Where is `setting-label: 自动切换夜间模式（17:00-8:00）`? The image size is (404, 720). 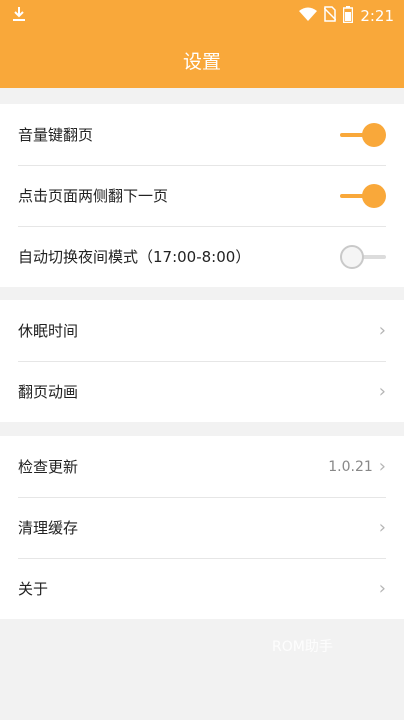 setting-label: 自动切换夜间模式（17:00-8:00） is located at coordinates (134, 257).